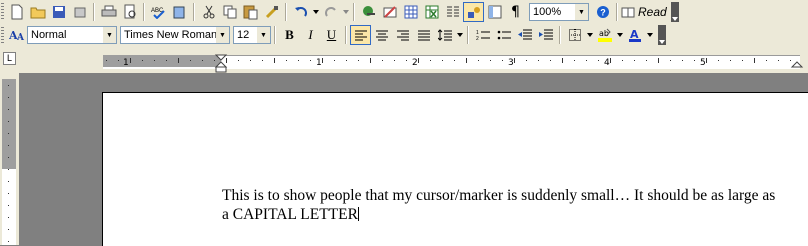  I want to click on underline-button: U, so click(331, 35).